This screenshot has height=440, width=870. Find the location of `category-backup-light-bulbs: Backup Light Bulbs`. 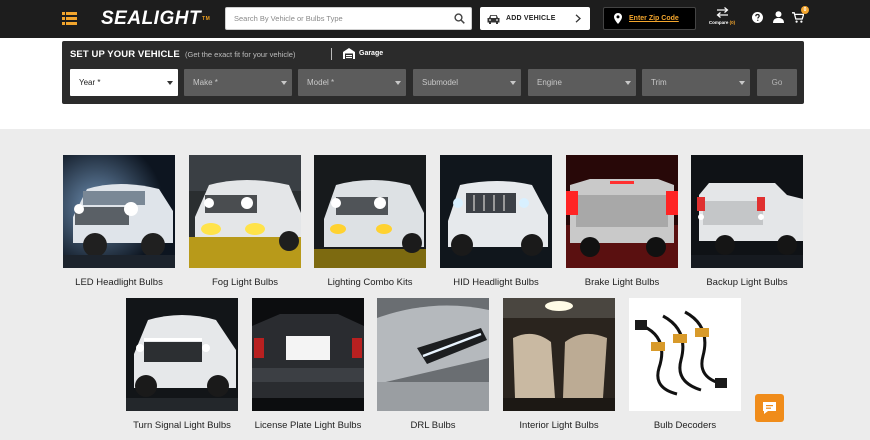

category-backup-light-bulbs: Backup Light Bulbs is located at coordinates (747, 222).